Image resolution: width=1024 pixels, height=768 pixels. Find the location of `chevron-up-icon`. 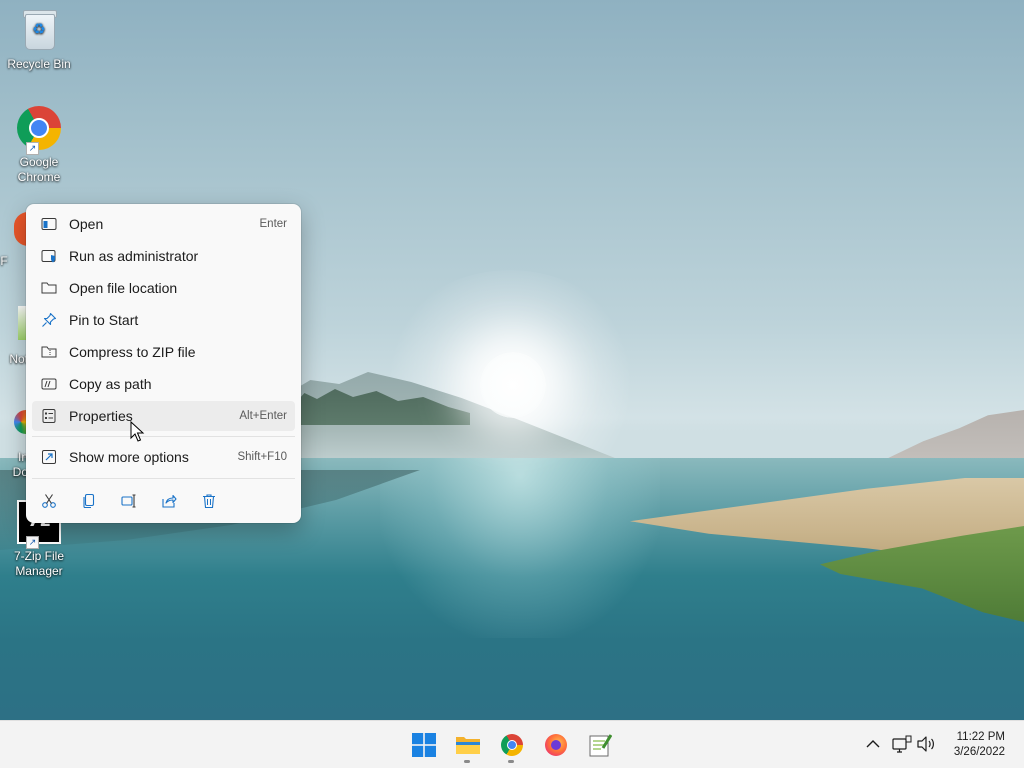

chevron-up-icon is located at coordinates (873, 744).